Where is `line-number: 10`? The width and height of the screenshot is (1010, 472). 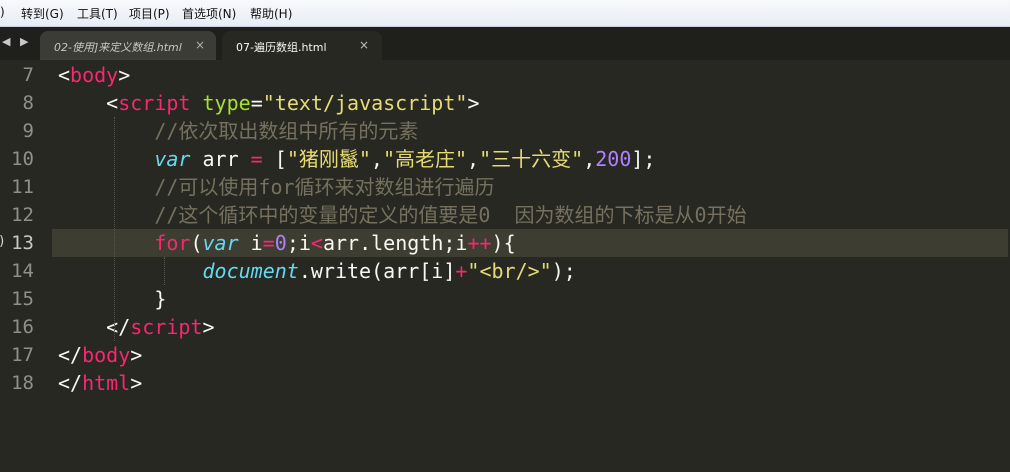
line-number: 10 is located at coordinates (22, 159).